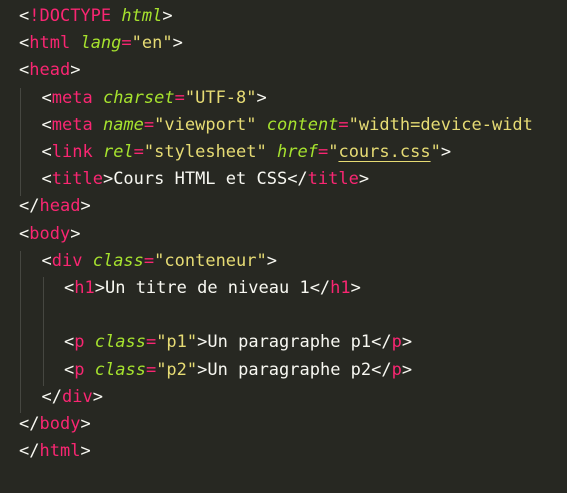 This screenshot has width=567, height=493. What do you see at coordinates (20, 332) in the screenshot?
I see `indent-guide-body` at bounding box center [20, 332].